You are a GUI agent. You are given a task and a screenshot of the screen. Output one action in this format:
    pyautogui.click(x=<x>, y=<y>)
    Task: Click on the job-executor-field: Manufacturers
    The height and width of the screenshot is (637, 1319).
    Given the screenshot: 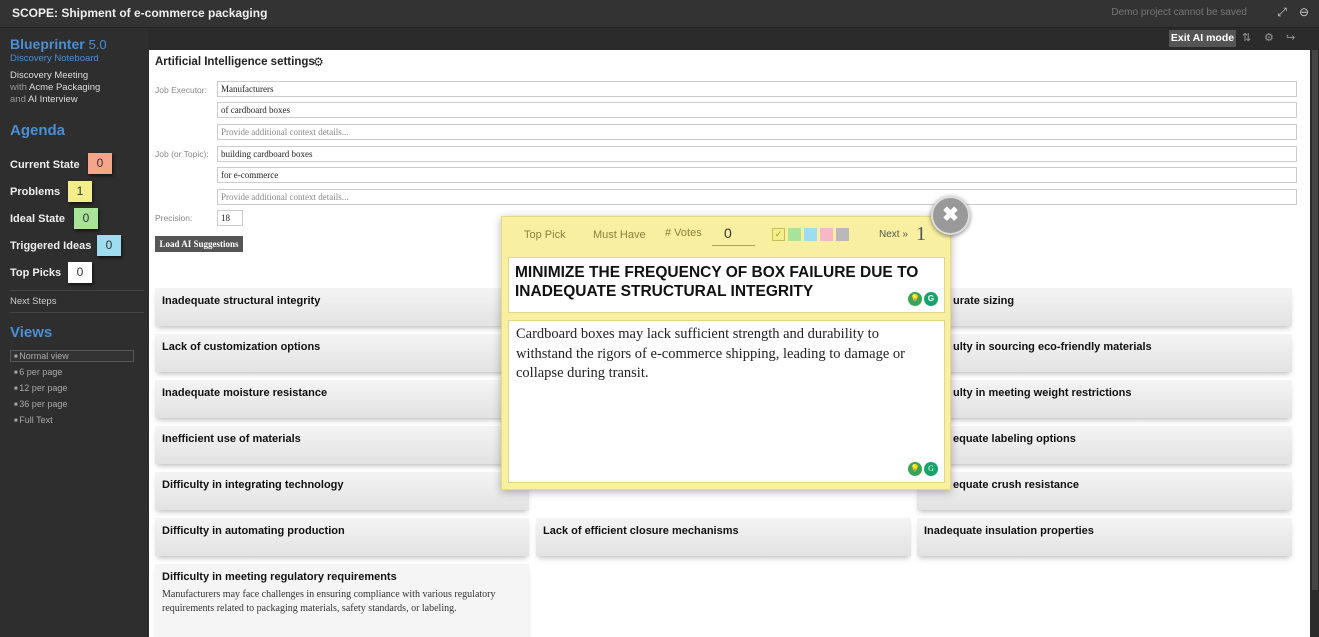 What is the action you would take?
    pyautogui.click(x=757, y=89)
    